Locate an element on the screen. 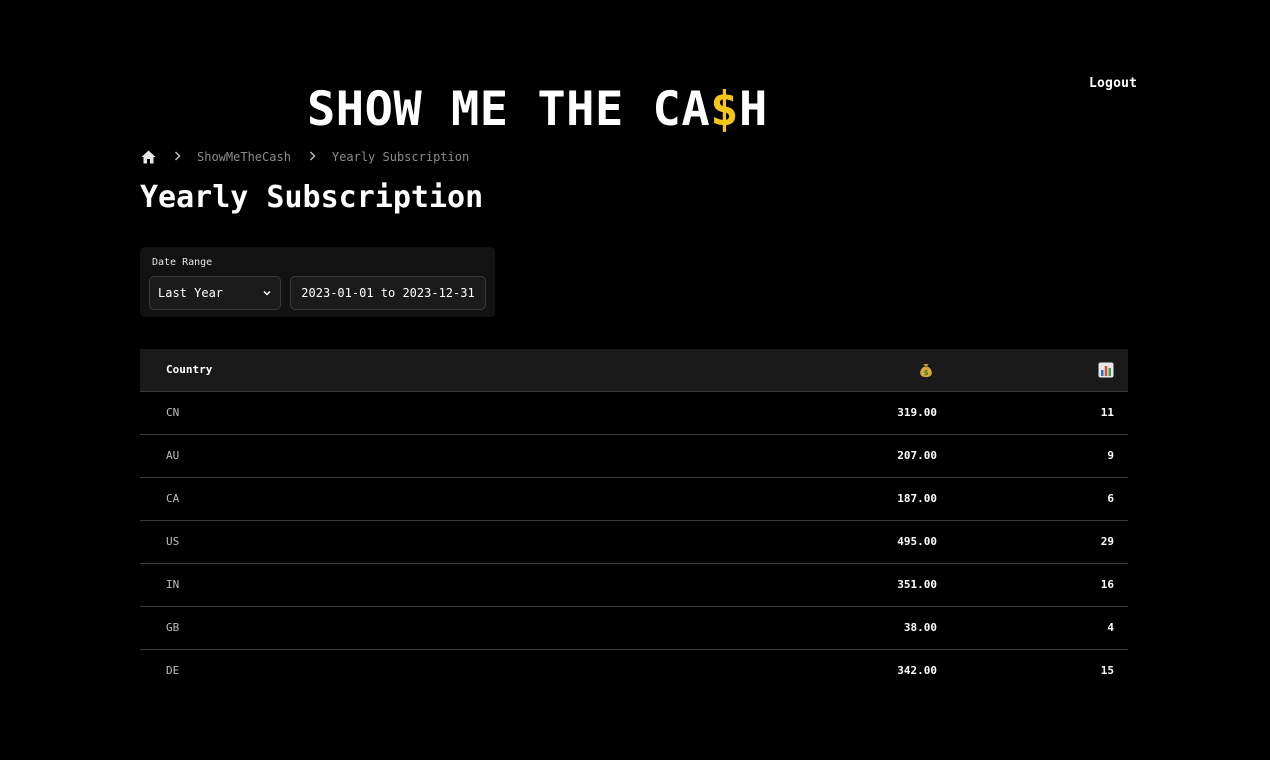 This screenshot has height=760, width=1270. table-row: CN 319.00 11 is located at coordinates (634, 412).